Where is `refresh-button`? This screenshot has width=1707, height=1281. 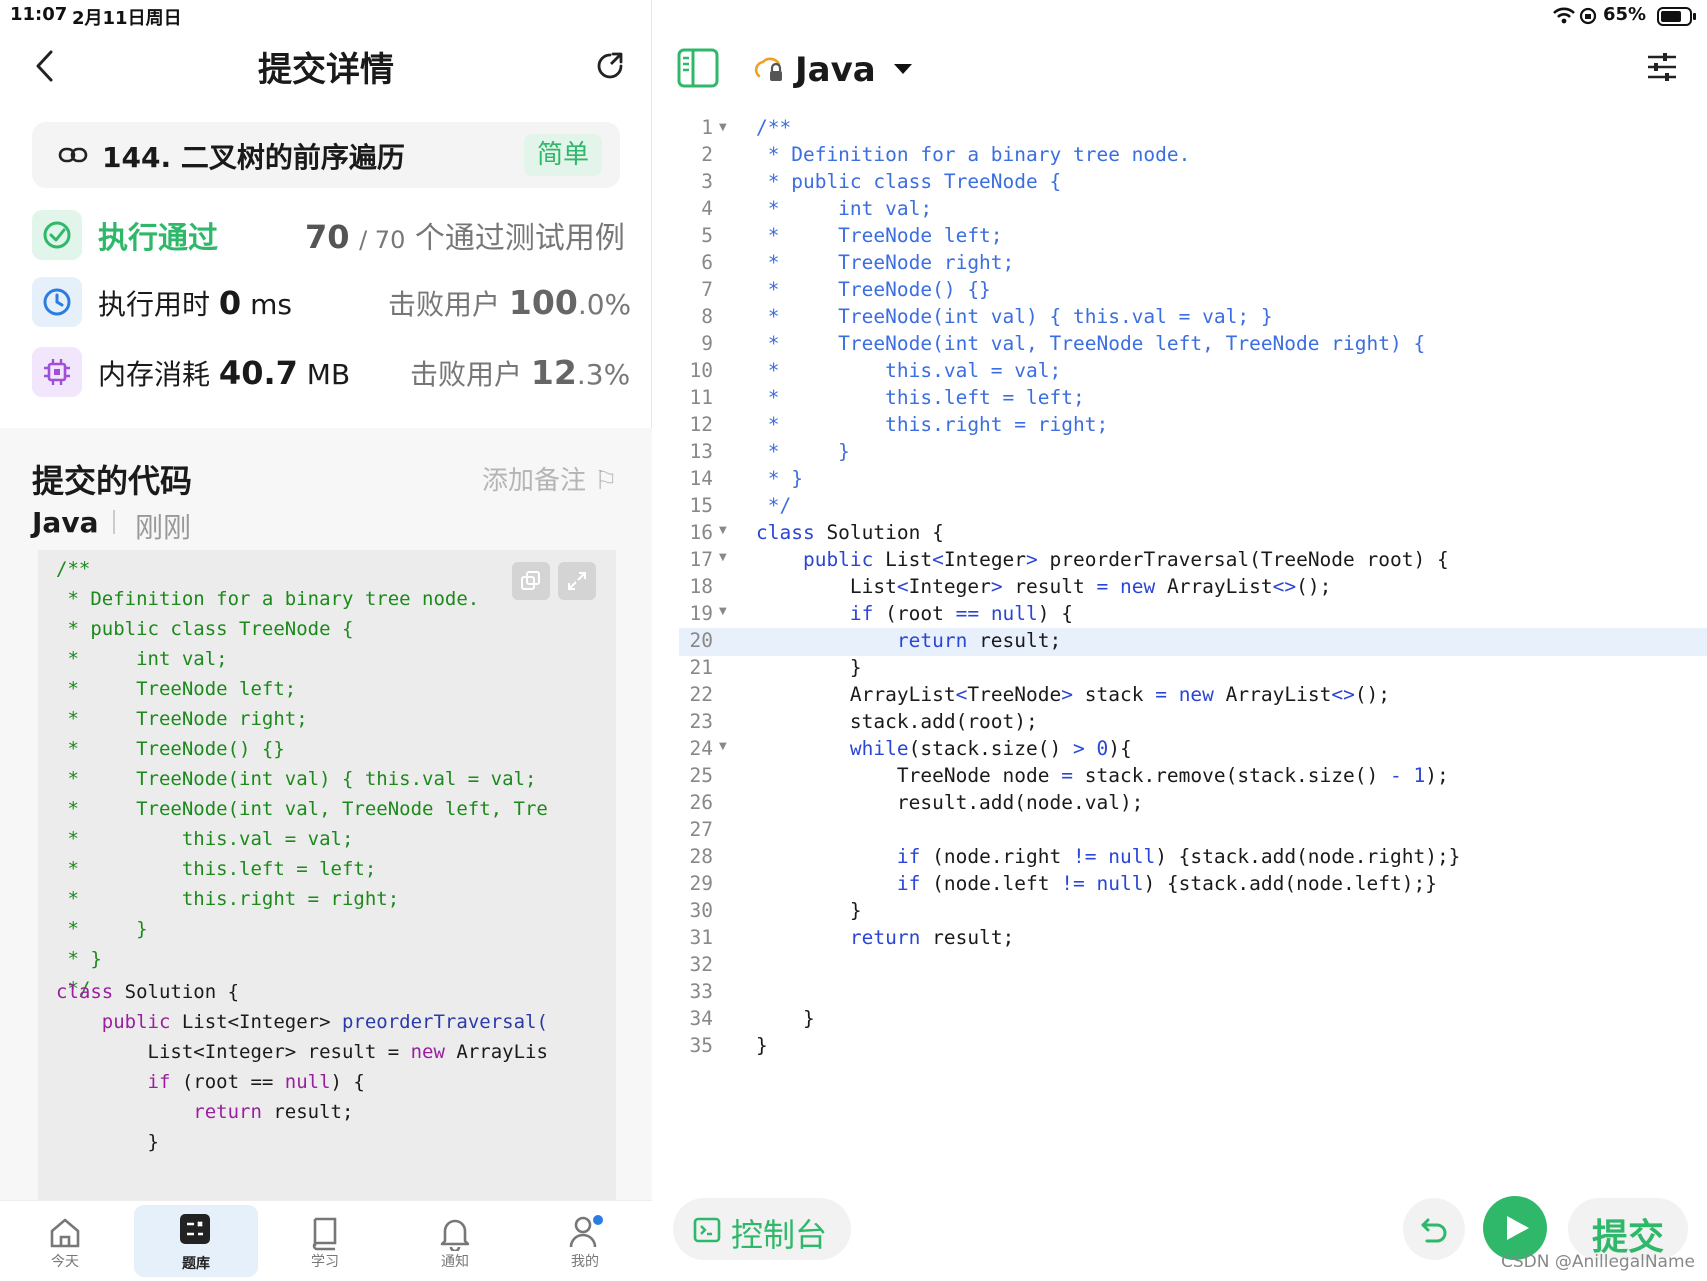 refresh-button is located at coordinates (610, 66).